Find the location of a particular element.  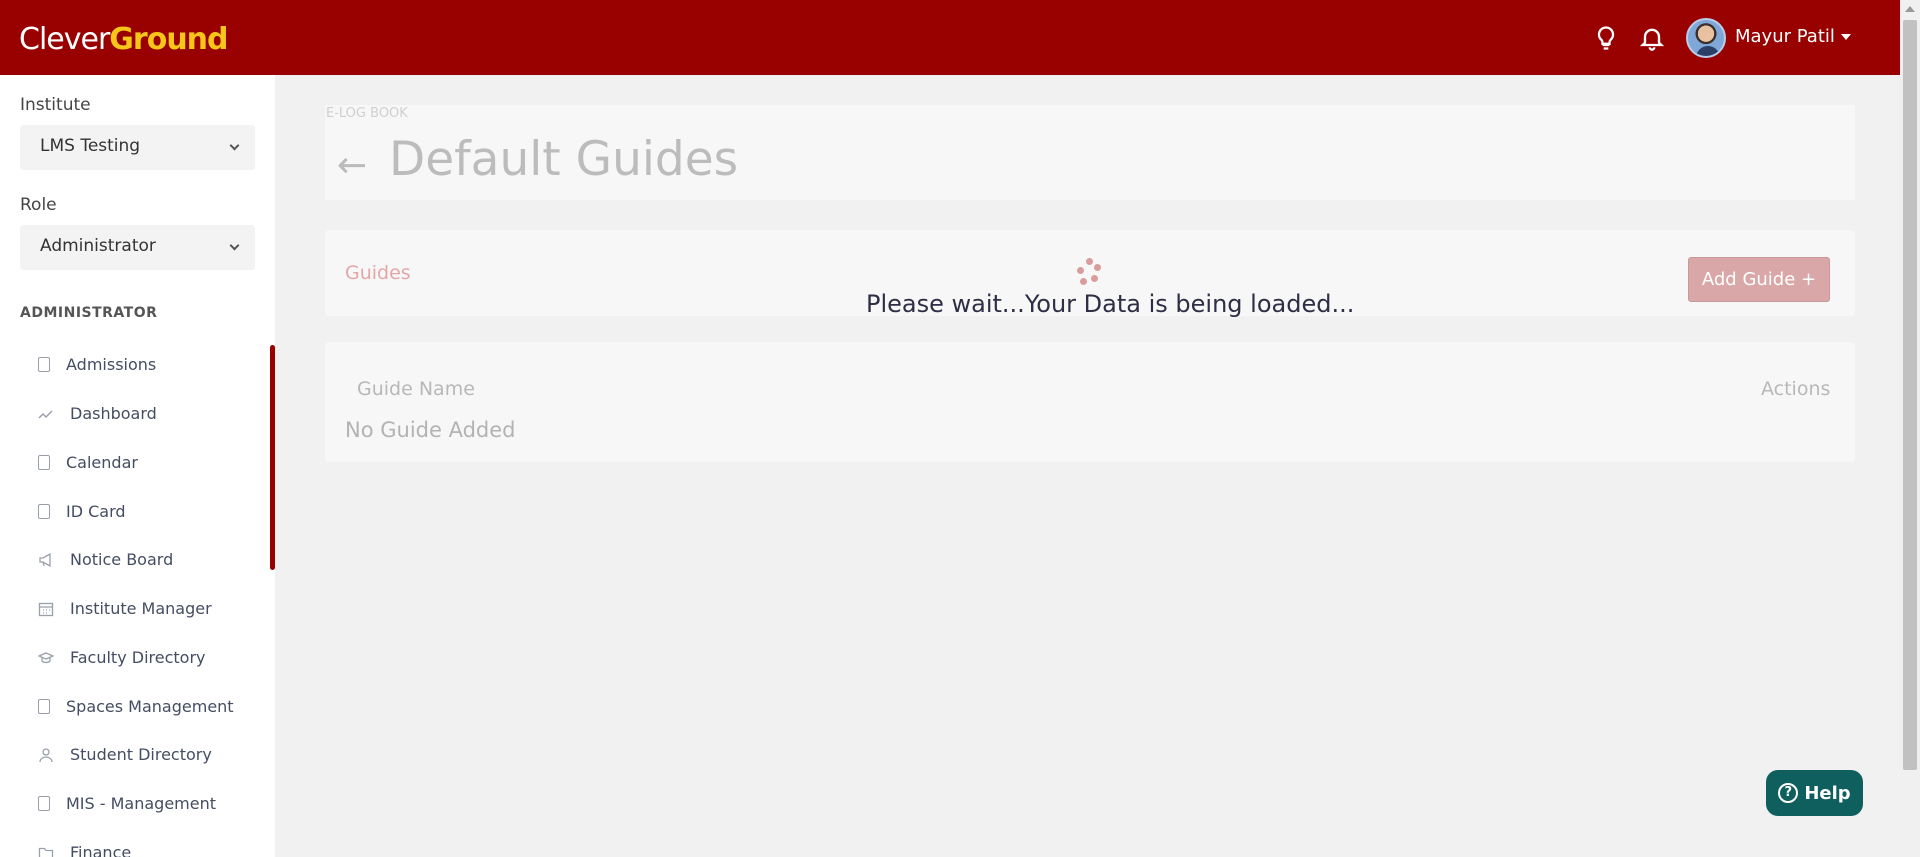

sidebar-item-label: Student Directory is located at coordinates (141, 754).